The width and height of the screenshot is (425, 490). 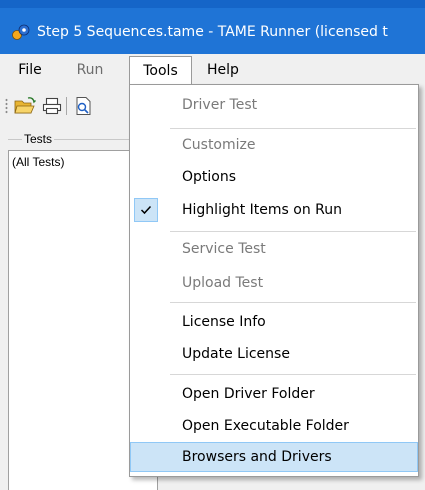 What do you see at coordinates (38, 162) in the screenshot?
I see `list-item: (All Tests)` at bounding box center [38, 162].